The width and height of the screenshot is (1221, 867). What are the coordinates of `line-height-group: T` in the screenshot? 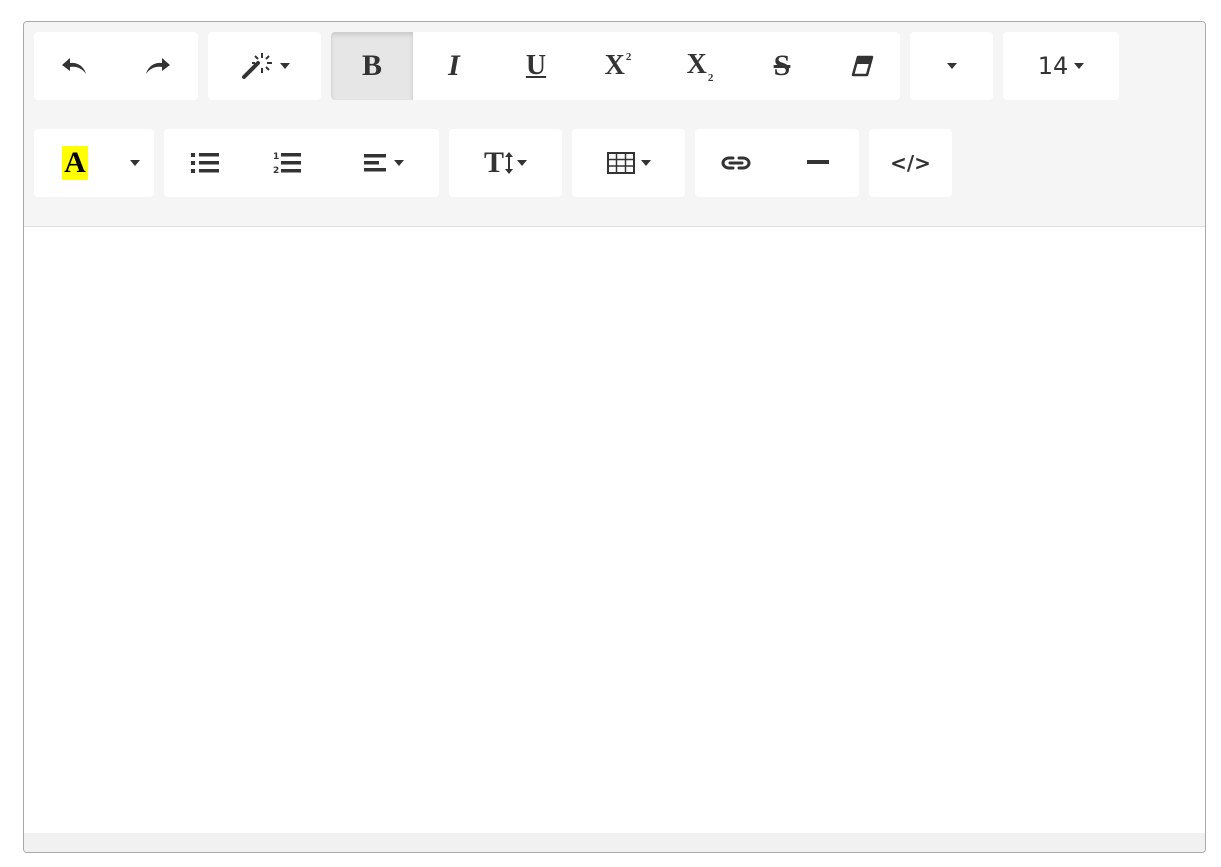 It's located at (505, 163).